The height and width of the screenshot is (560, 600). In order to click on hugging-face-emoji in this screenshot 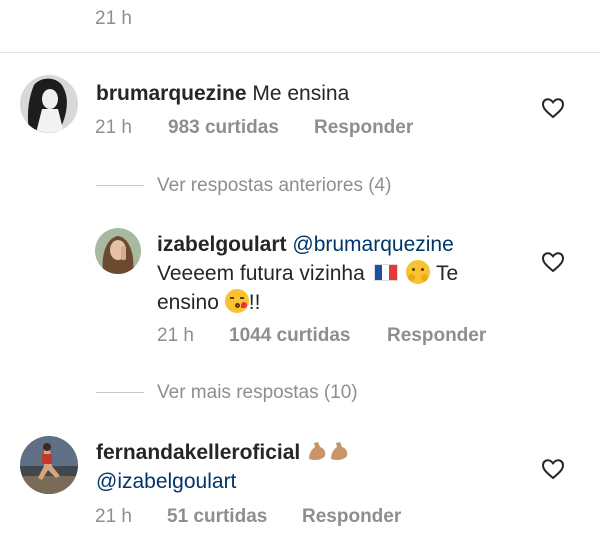, I will do `click(418, 272)`.